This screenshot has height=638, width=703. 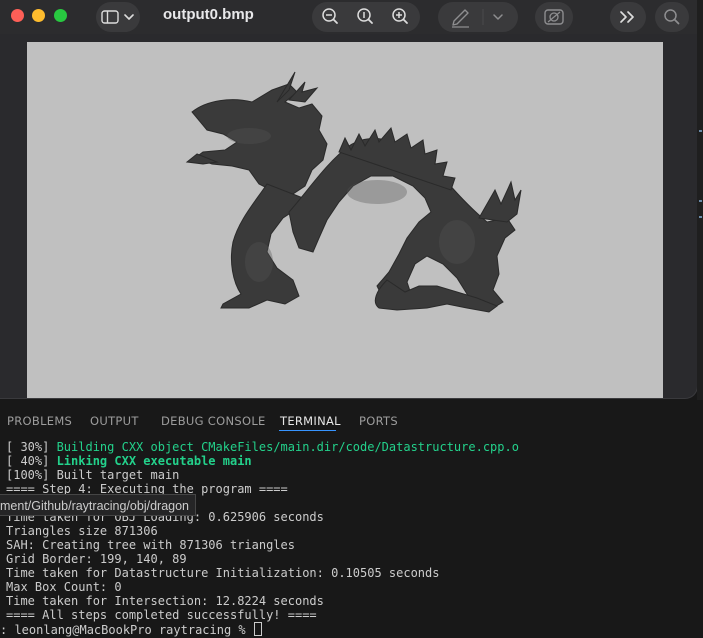 What do you see at coordinates (330, 16) in the screenshot?
I see `zoom-out-icon` at bounding box center [330, 16].